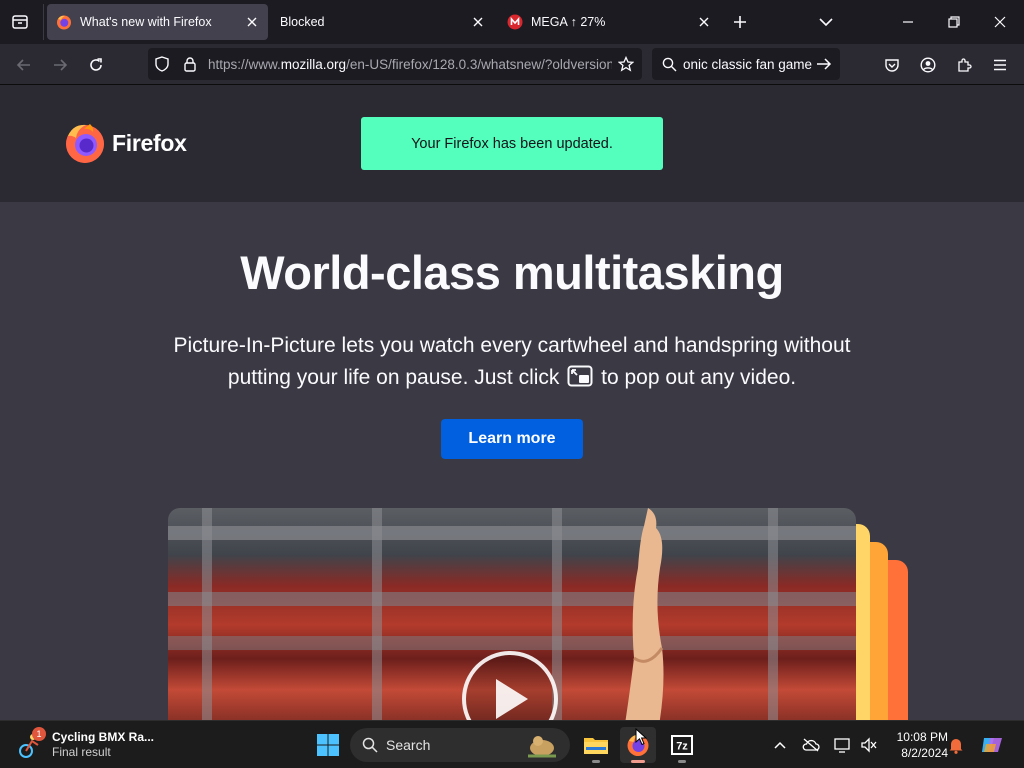 This screenshot has height=768, width=1024. What do you see at coordinates (24, 65) in the screenshot?
I see `back-button` at bounding box center [24, 65].